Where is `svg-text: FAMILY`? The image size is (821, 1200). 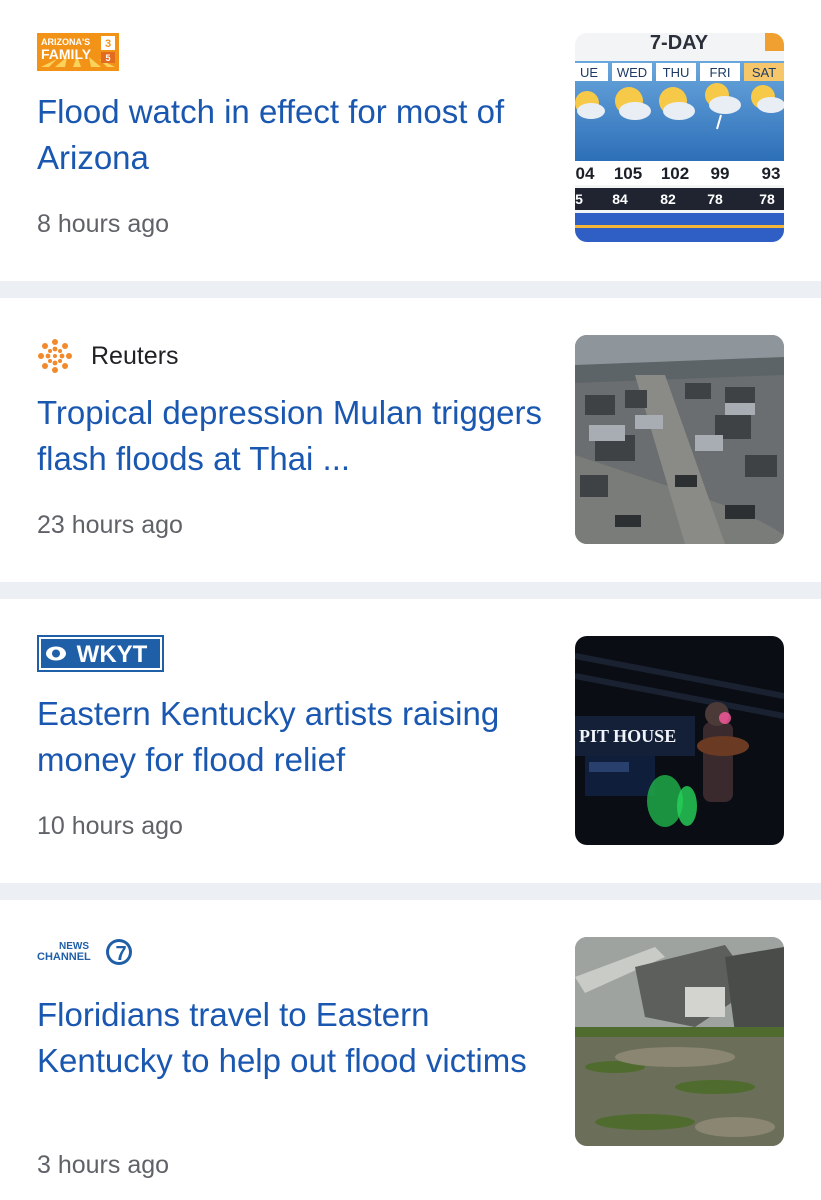 svg-text: FAMILY is located at coordinates (66, 54).